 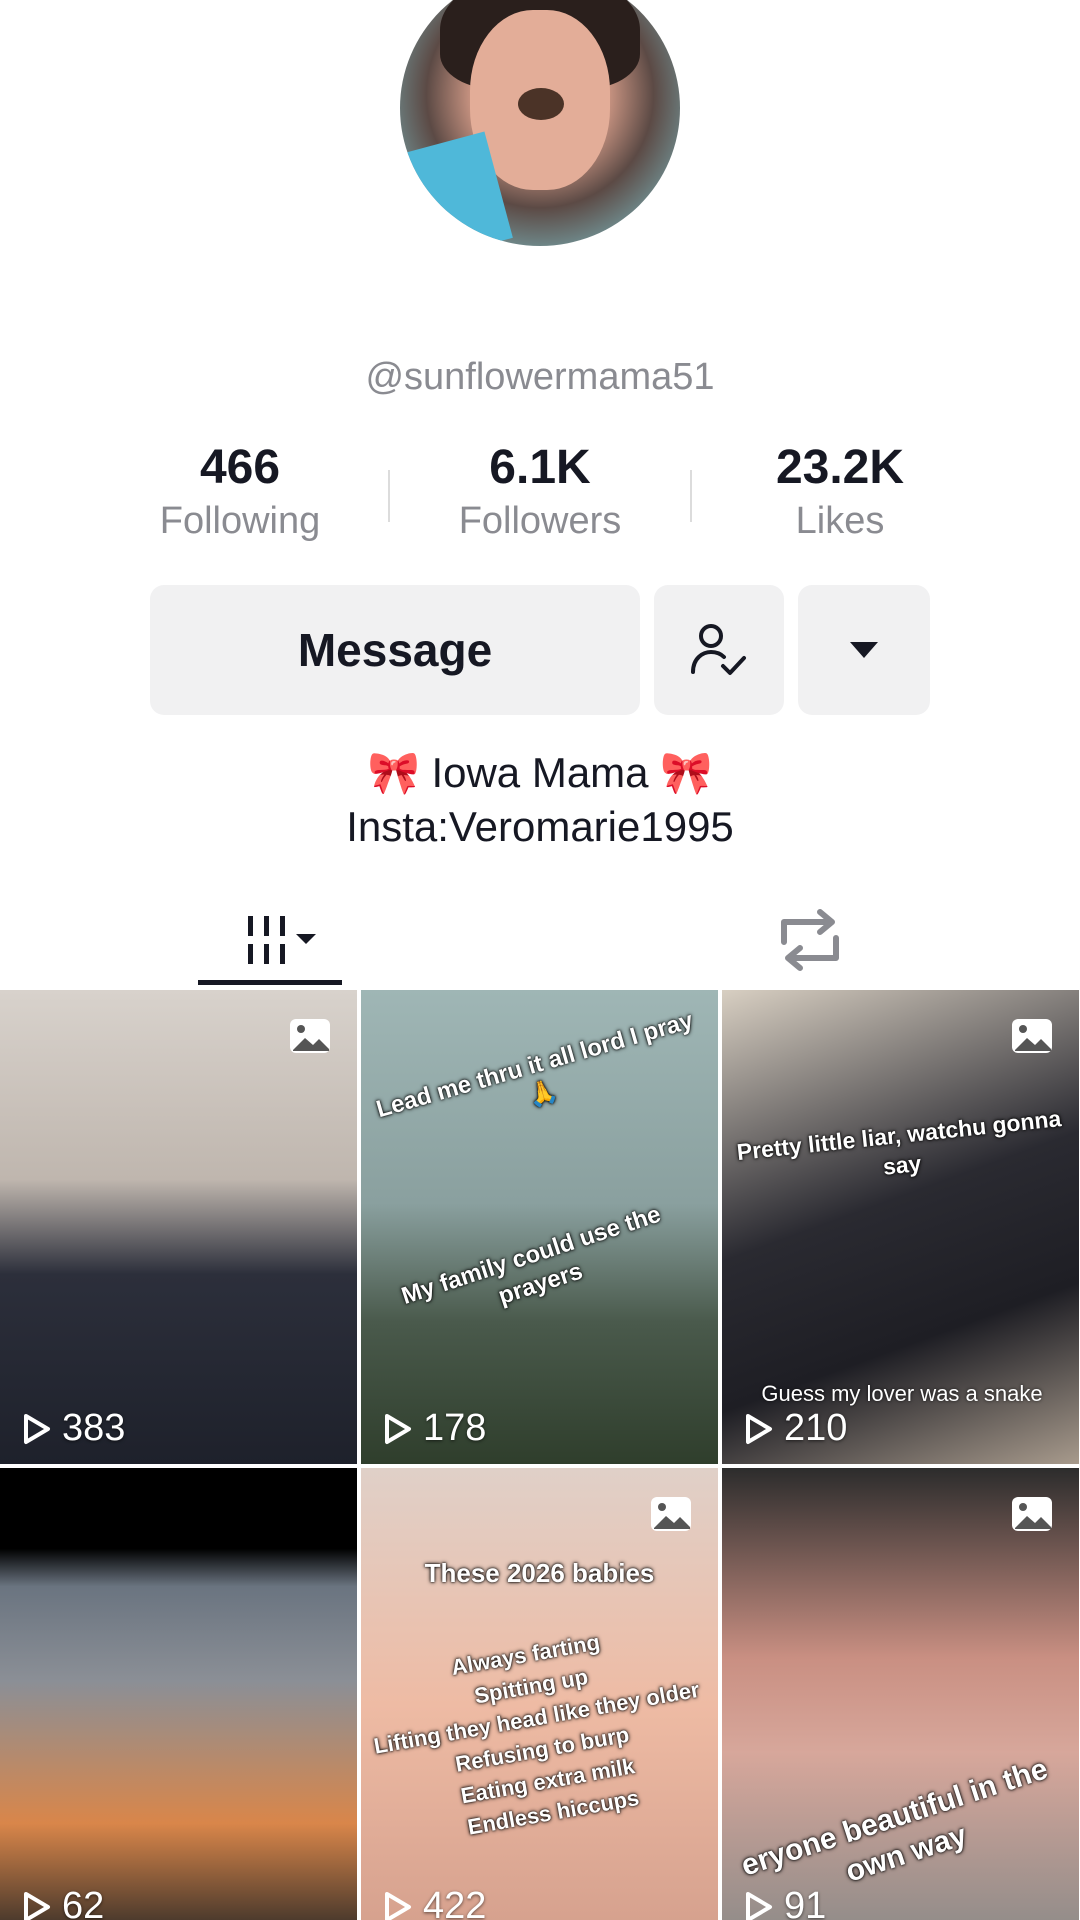 What do you see at coordinates (541, 104) in the screenshot?
I see `avatar-filter-nose` at bounding box center [541, 104].